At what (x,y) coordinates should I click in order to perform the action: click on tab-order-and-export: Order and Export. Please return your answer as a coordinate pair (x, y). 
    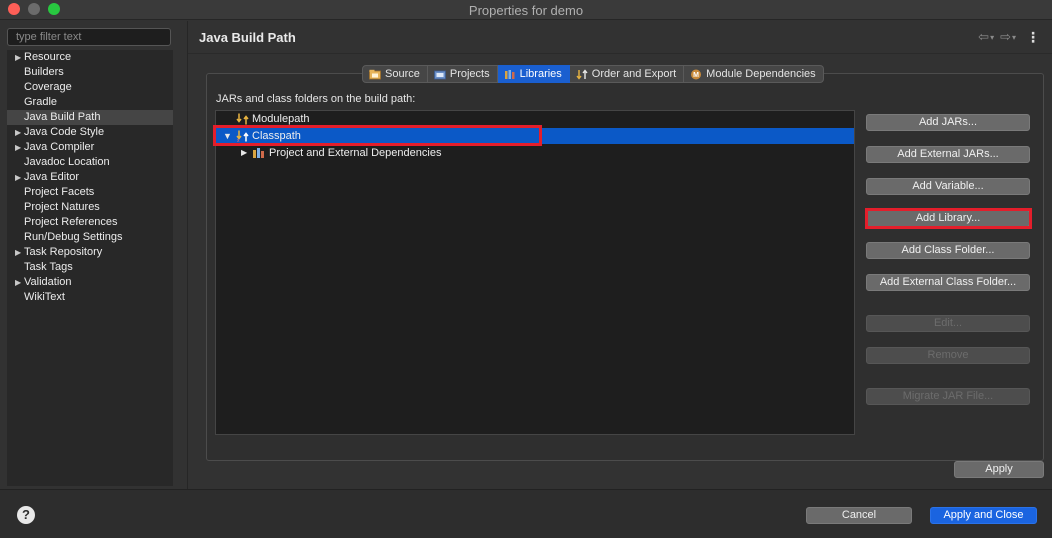
    Looking at the image, I should click on (627, 74).